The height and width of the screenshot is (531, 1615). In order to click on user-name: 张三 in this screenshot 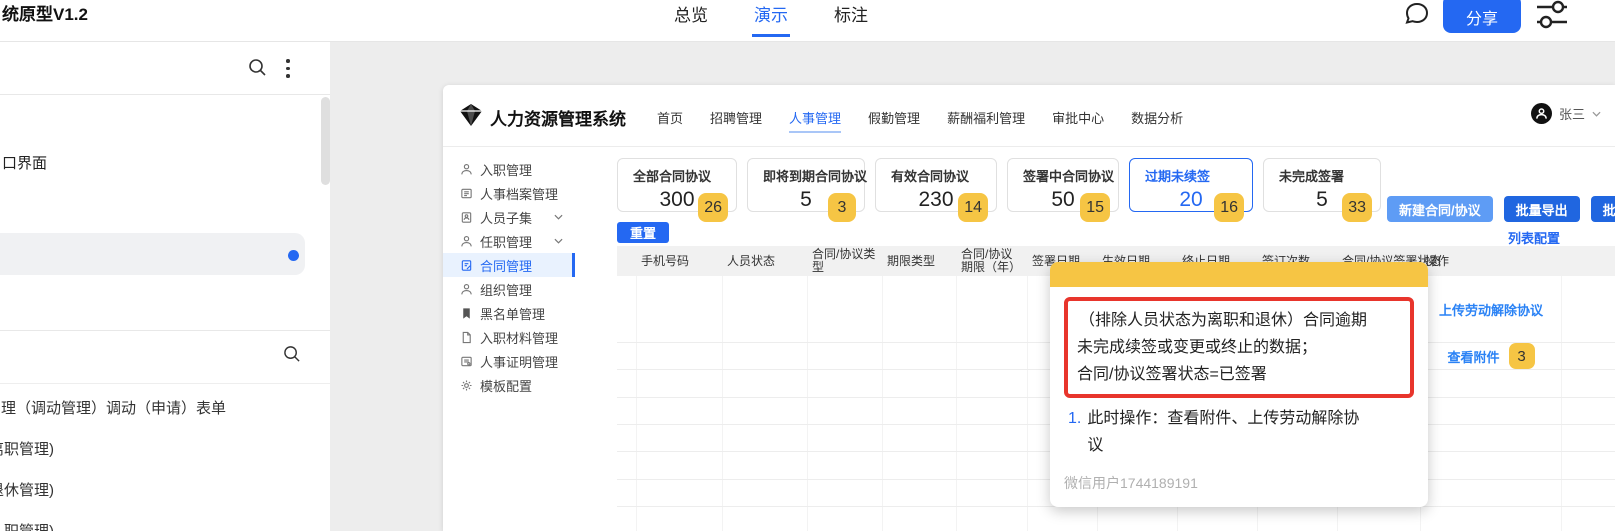, I will do `click(1571, 114)`.